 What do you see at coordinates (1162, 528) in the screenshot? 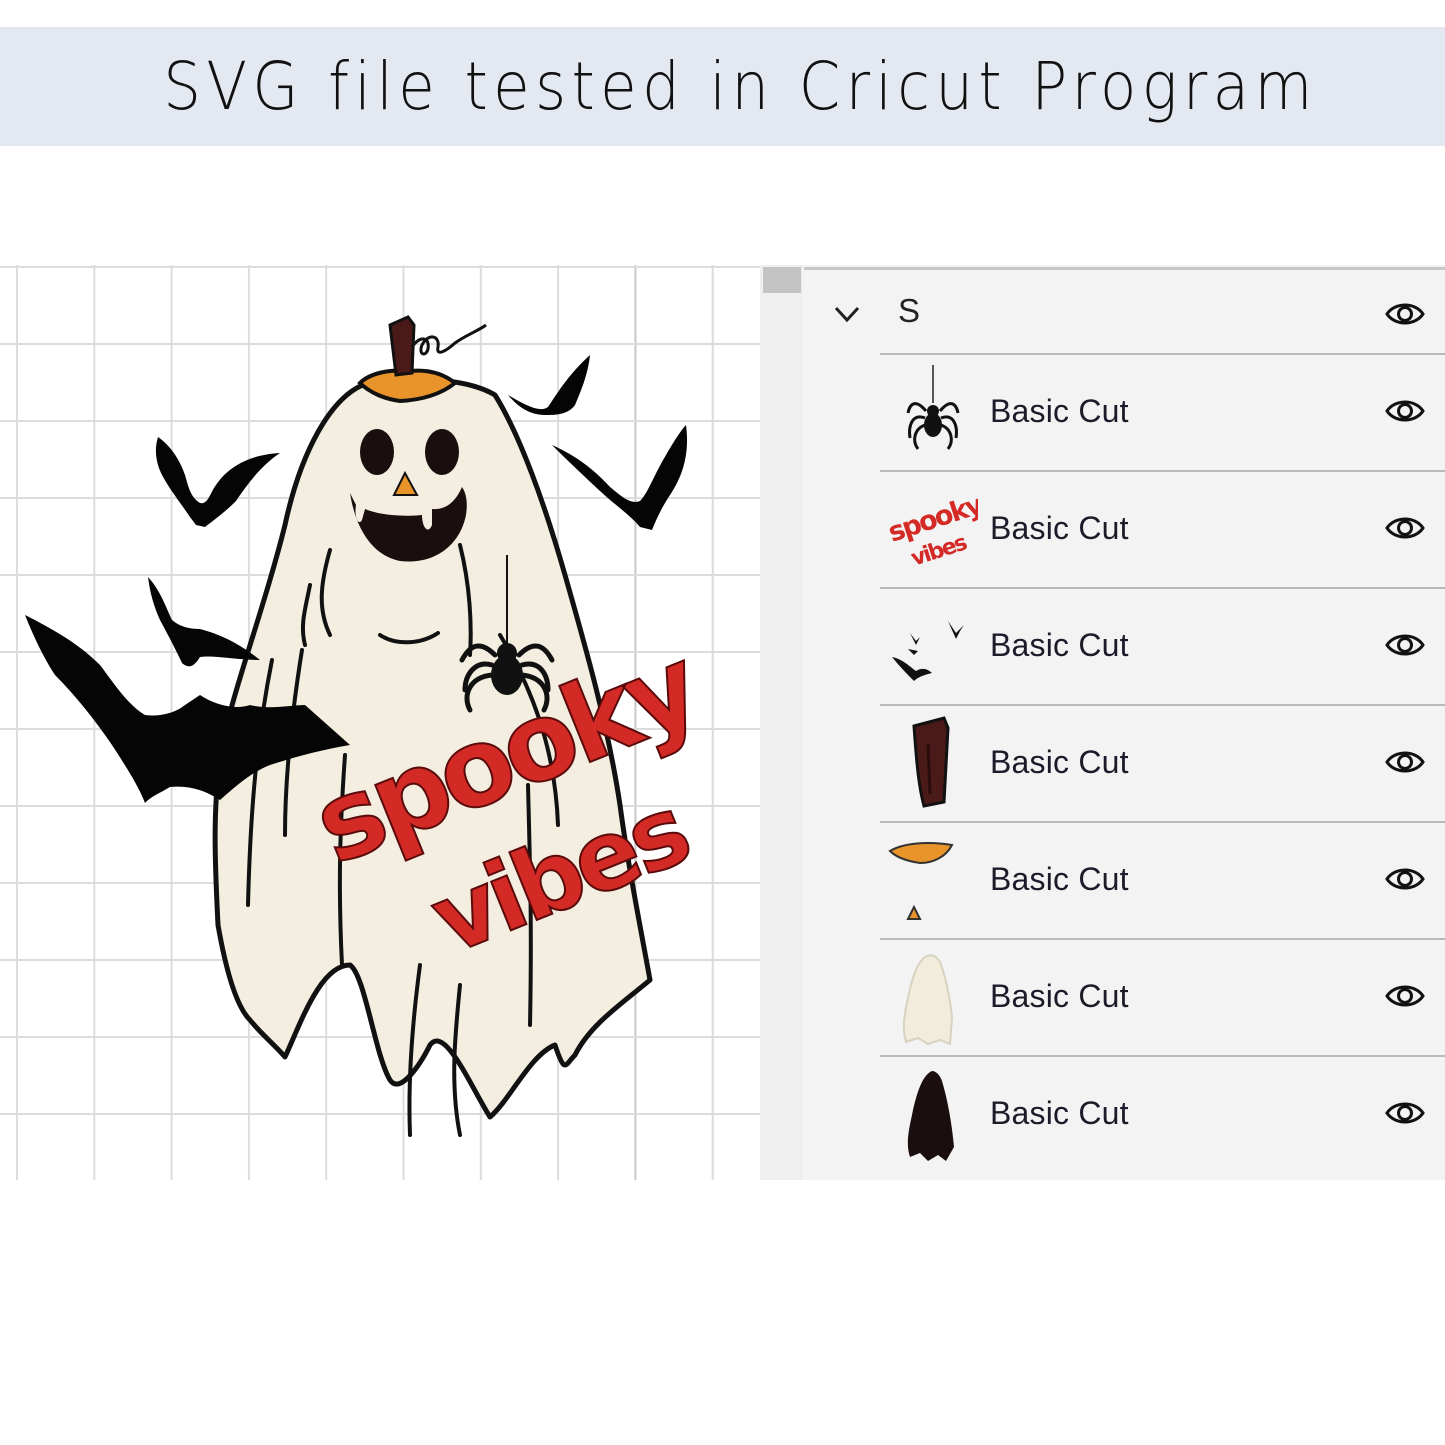
I see `layer-row: spooky vibes Basic Cut` at bounding box center [1162, 528].